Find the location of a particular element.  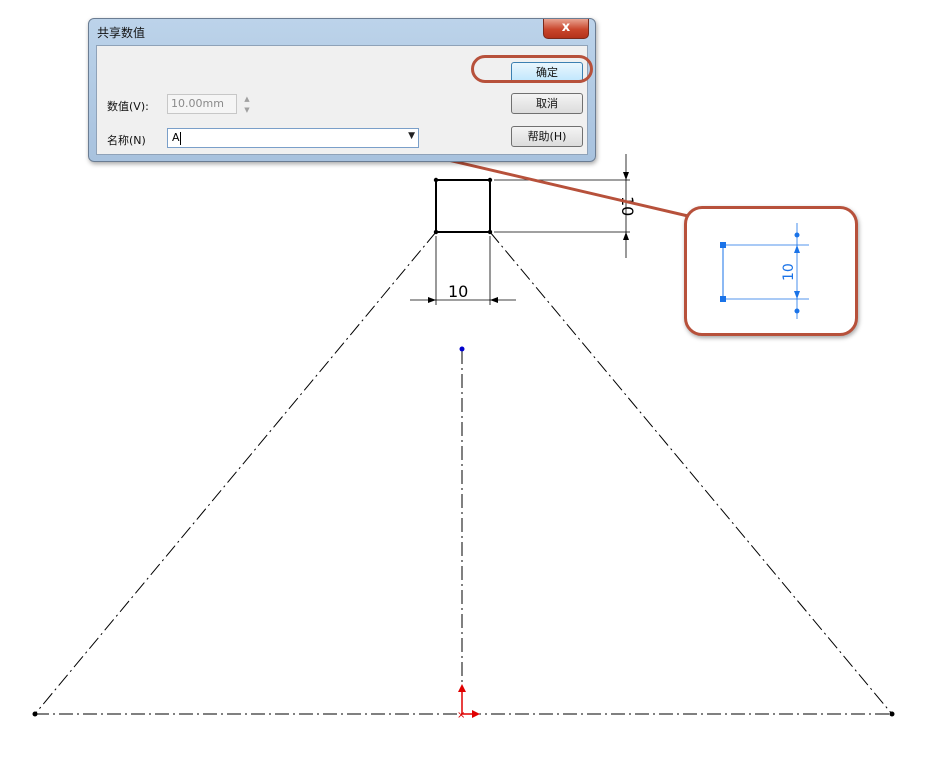

dimension-horizontal-label: 10 is located at coordinates (458, 291).